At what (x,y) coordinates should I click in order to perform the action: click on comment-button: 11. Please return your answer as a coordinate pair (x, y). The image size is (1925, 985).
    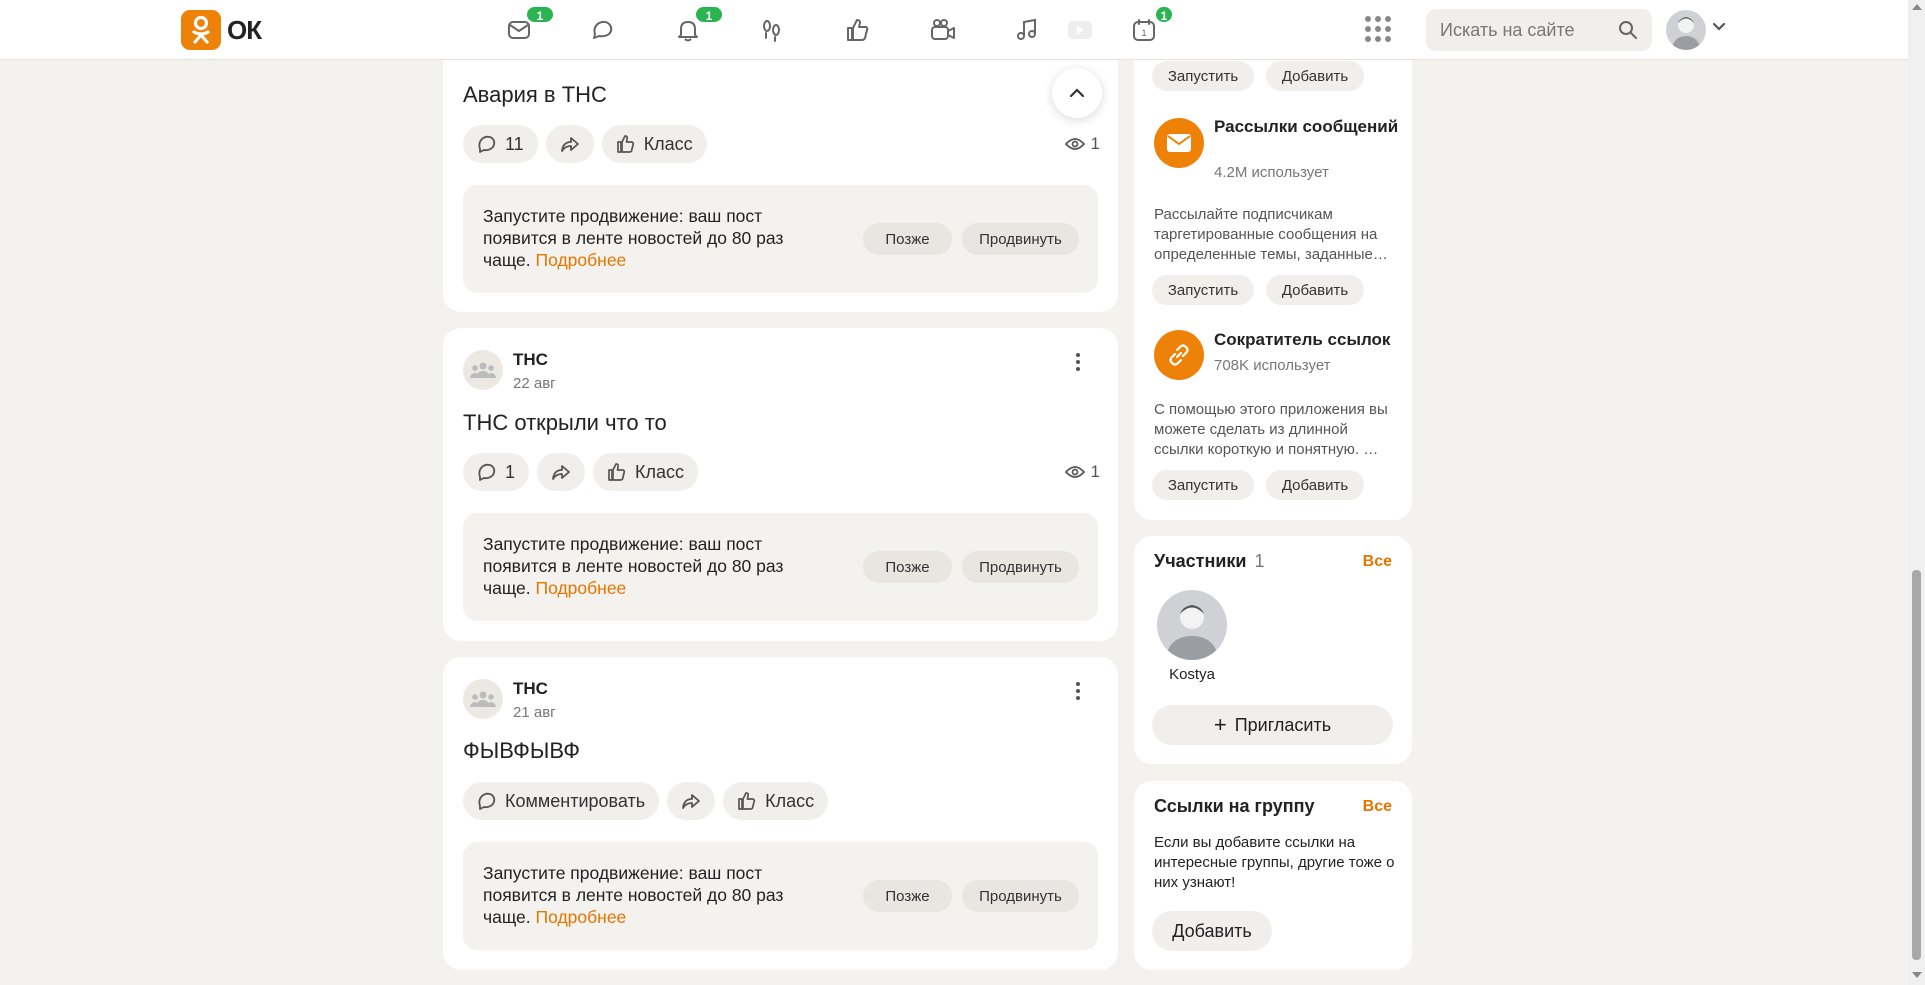
    Looking at the image, I should click on (500, 144).